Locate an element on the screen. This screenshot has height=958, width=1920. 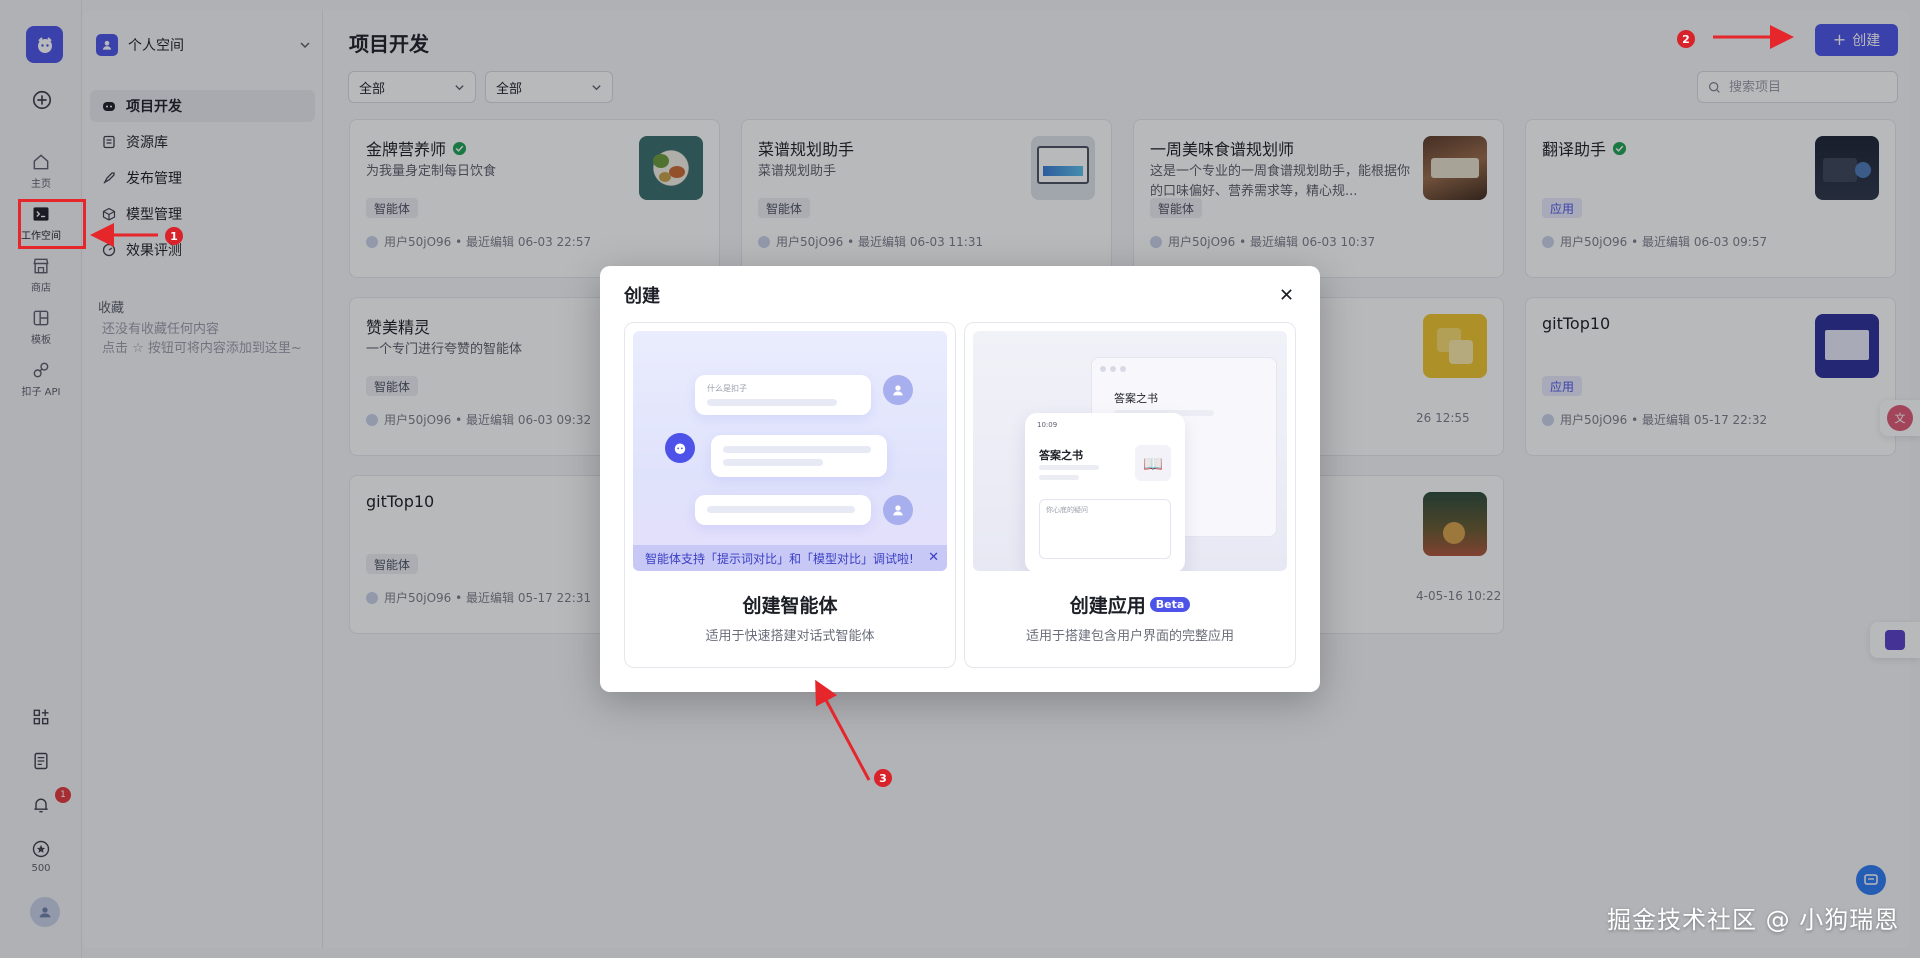
book-icon: 📖 is located at coordinates (1153, 463).